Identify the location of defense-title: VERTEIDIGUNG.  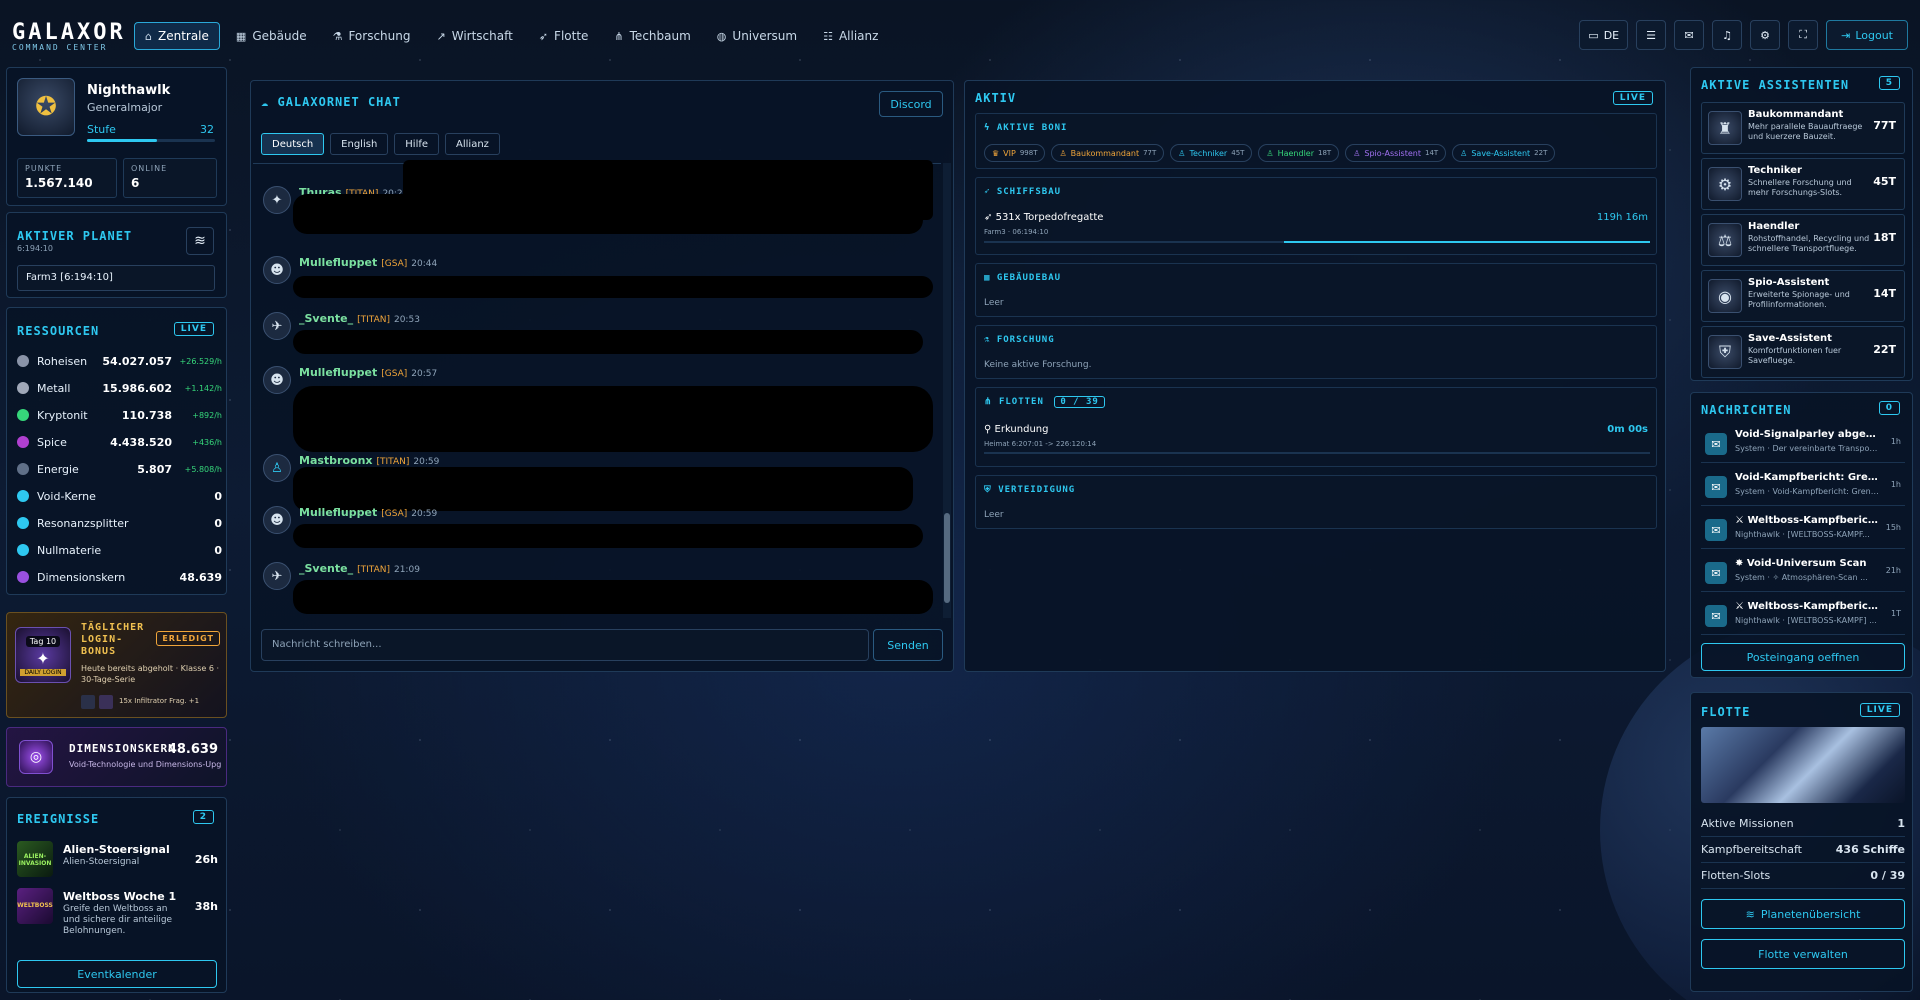
(1037, 490).